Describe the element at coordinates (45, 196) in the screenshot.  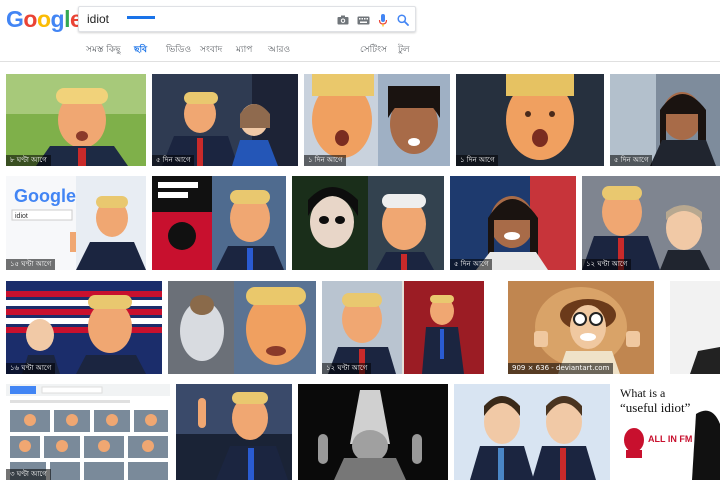
I see `mini-google-logo: Google` at that location.